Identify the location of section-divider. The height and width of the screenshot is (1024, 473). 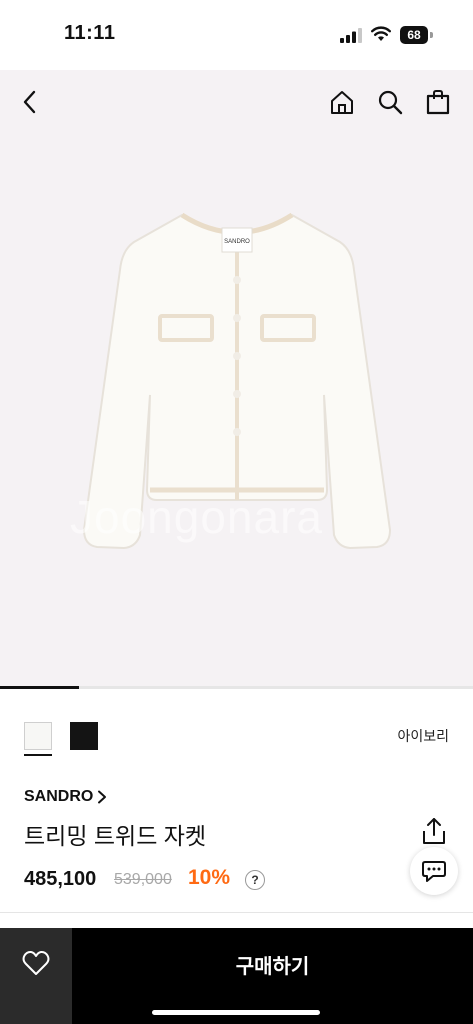
(236, 912).